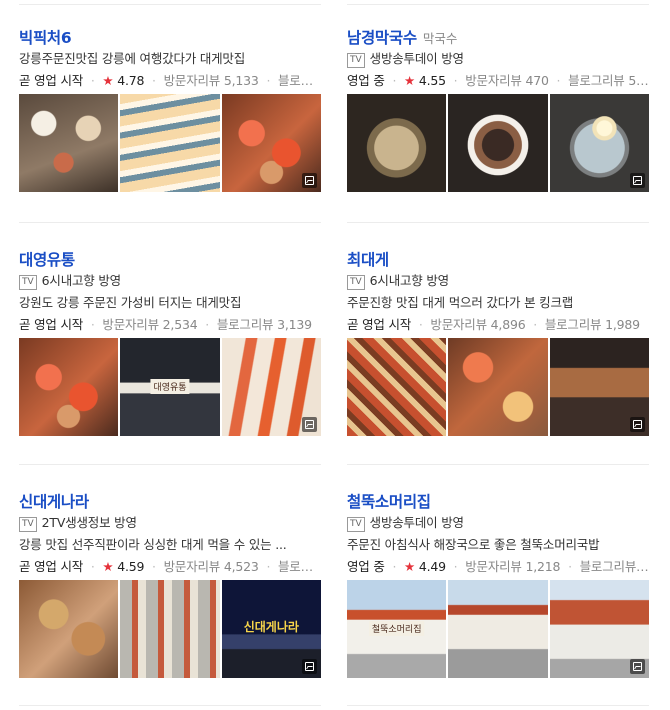  I want to click on divider, so click(498, 705).